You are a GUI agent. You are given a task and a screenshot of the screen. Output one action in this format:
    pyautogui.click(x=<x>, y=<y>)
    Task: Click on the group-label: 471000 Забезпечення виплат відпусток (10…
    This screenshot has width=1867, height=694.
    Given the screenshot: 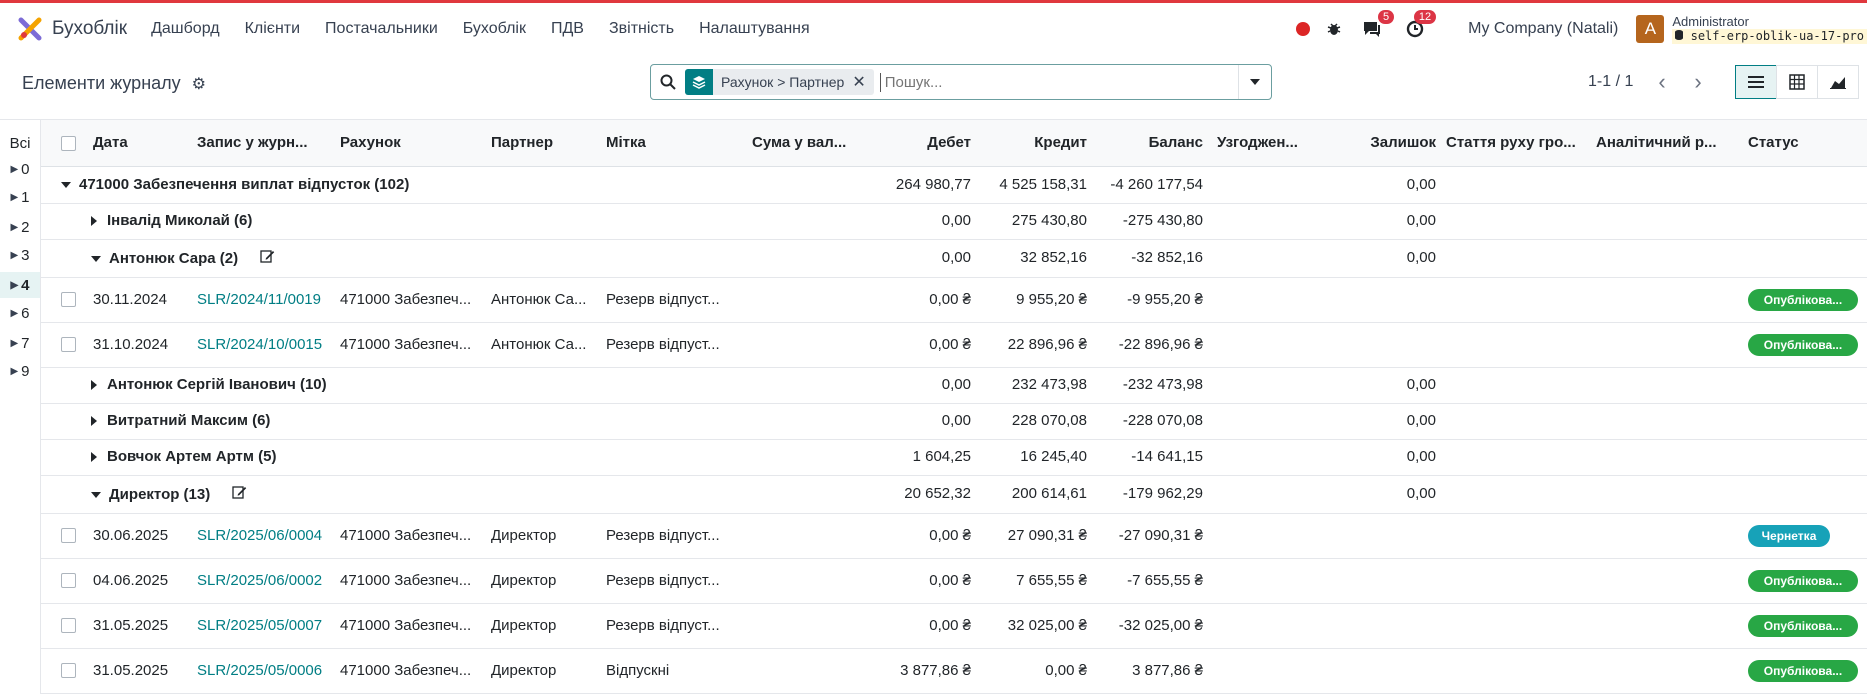 What is the action you would take?
    pyautogui.click(x=235, y=184)
    